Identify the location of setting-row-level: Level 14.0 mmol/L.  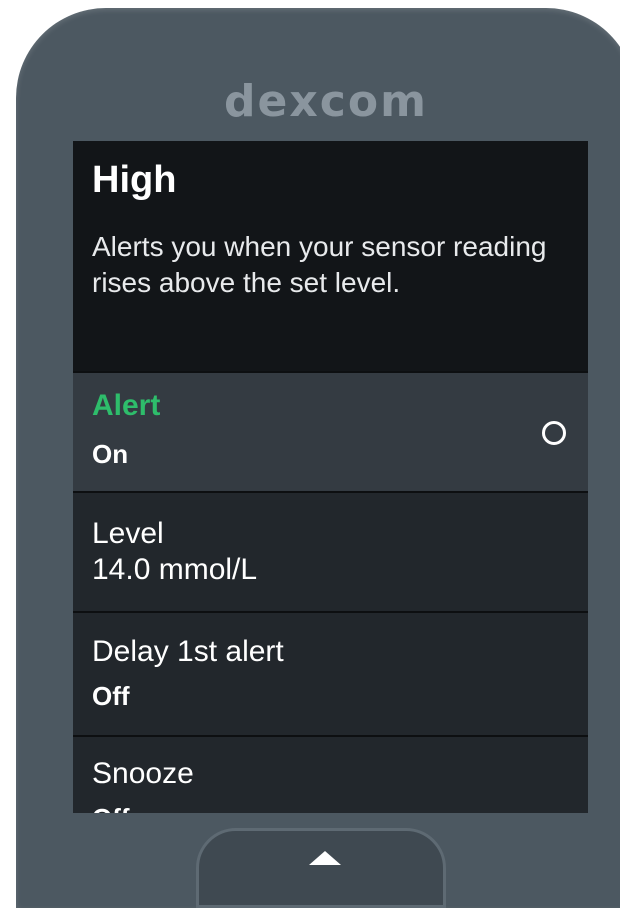
(330, 551).